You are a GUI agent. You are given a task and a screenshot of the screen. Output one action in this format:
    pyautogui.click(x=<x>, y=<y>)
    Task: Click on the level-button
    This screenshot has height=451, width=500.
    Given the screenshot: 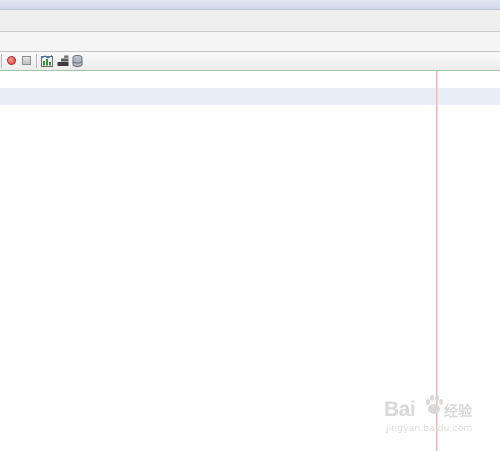 What is the action you would take?
    pyautogui.click(x=62, y=60)
    